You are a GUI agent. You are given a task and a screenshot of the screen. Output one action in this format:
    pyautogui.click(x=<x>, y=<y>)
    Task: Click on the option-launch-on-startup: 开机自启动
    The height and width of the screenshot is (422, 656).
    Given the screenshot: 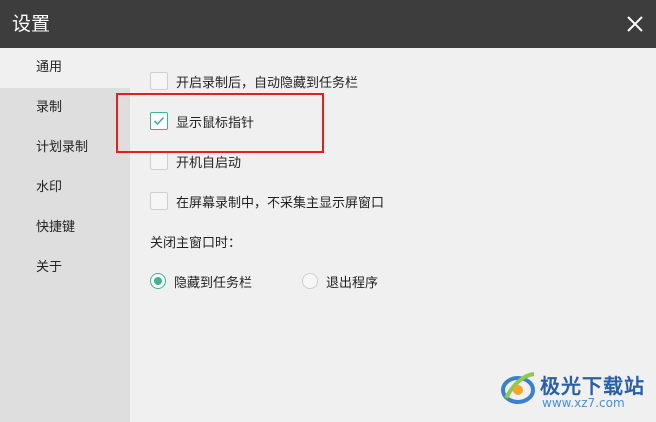 What is the action you would take?
    pyautogui.click(x=195, y=161)
    